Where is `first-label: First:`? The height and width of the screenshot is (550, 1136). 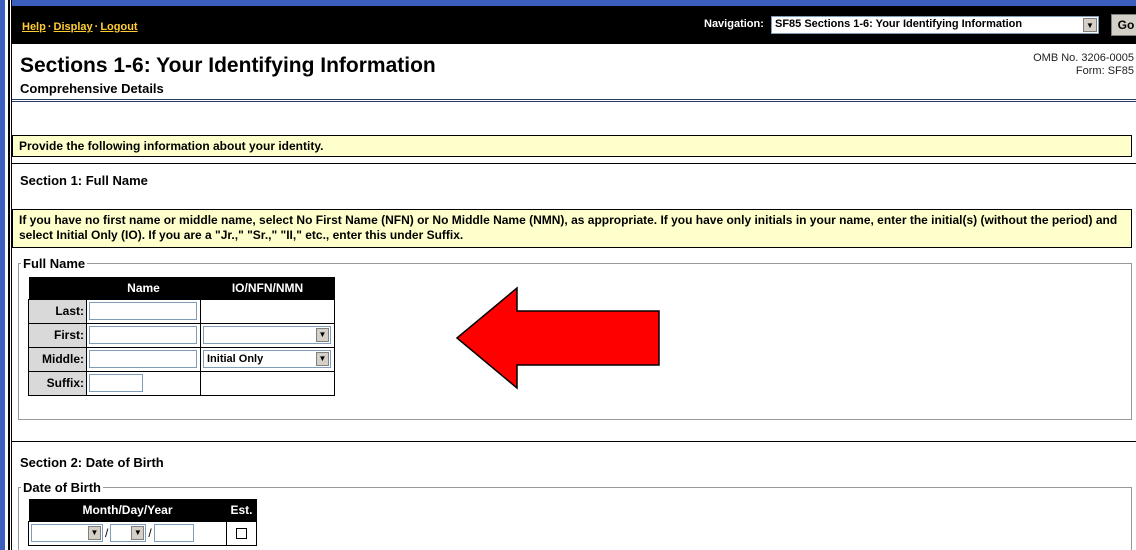
first-label: First: is located at coordinates (57, 335).